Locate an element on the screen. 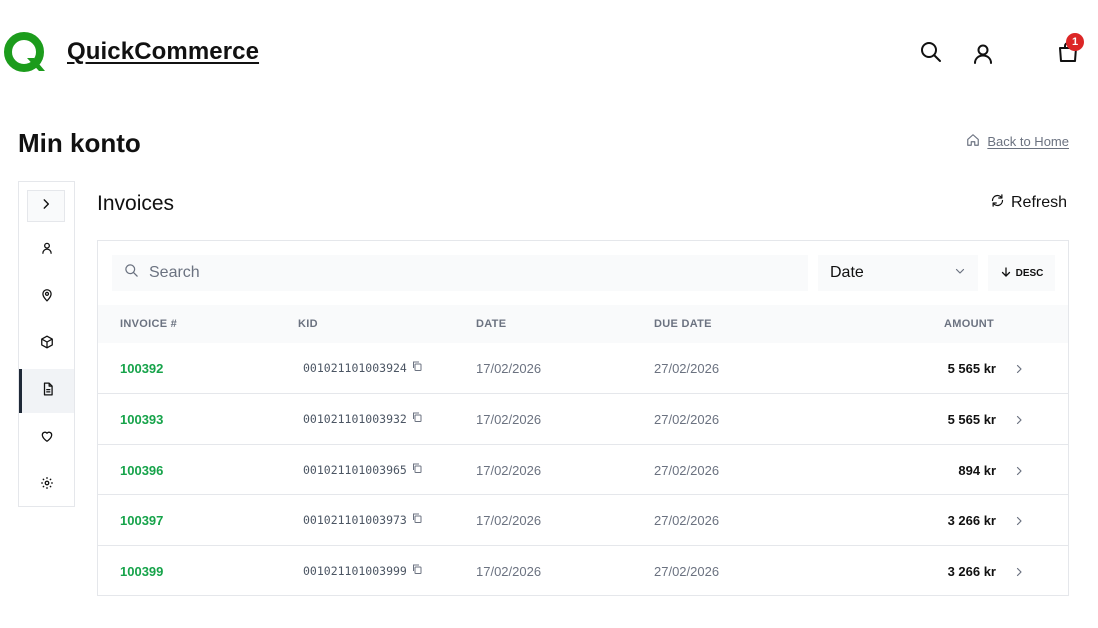 The image size is (1098, 628). table-header: INVOICE # KID DATE DUE DATE AMOUNT is located at coordinates (583, 324).